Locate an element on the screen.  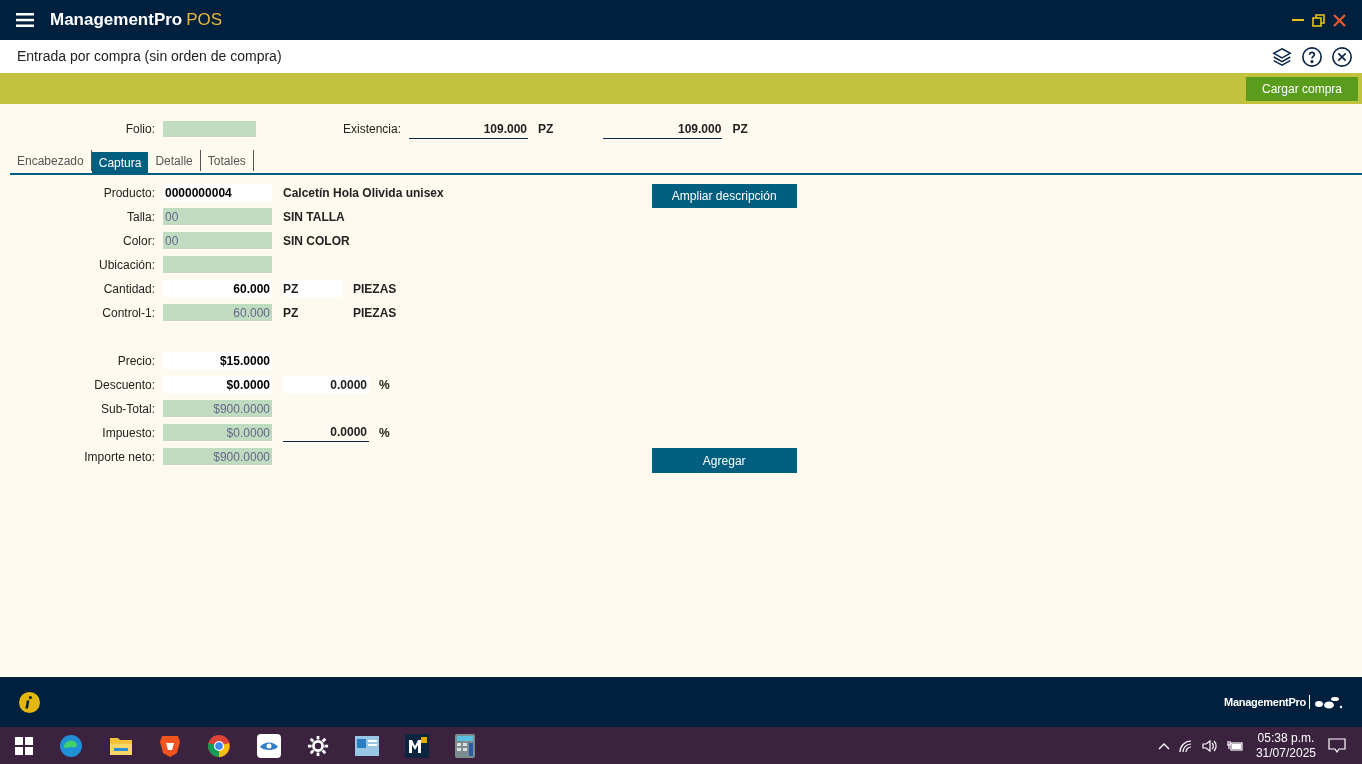
chevron-up-icon is located at coordinates (1163, 745).